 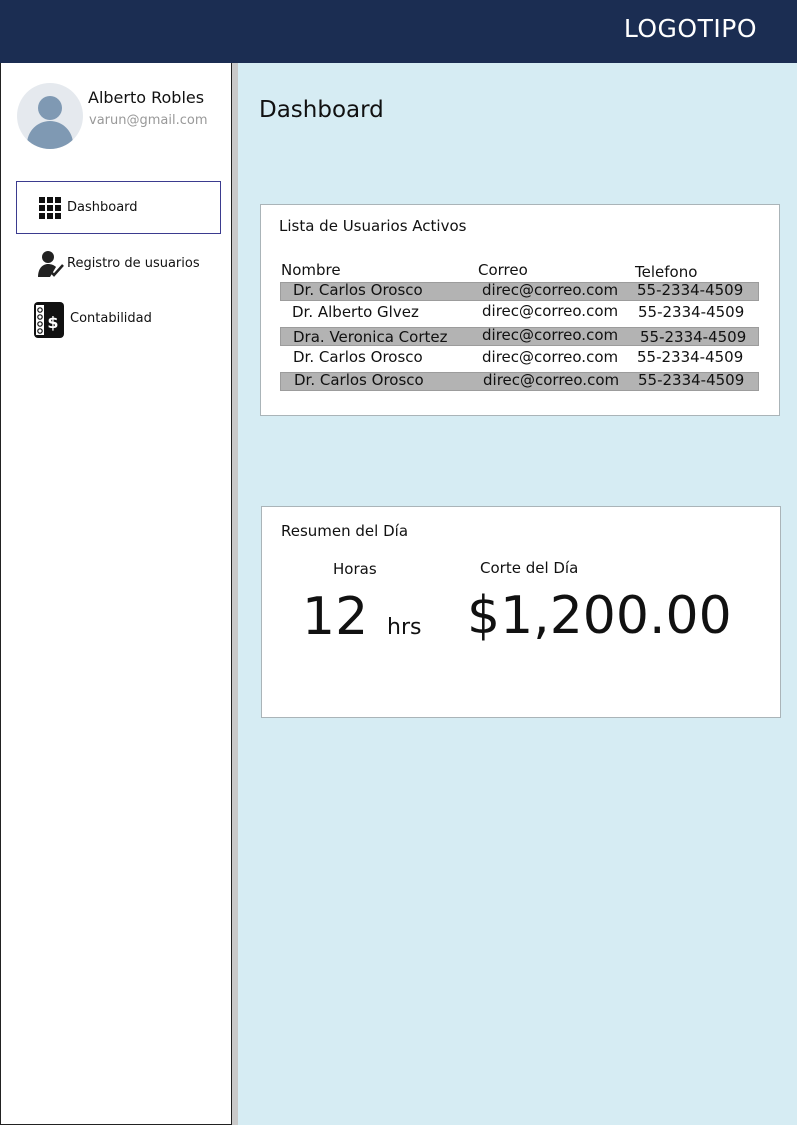 What do you see at coordinates (503, 270) in the screenshot?
I see `column-header-correo: Correo` at bounding box center [503, 270].